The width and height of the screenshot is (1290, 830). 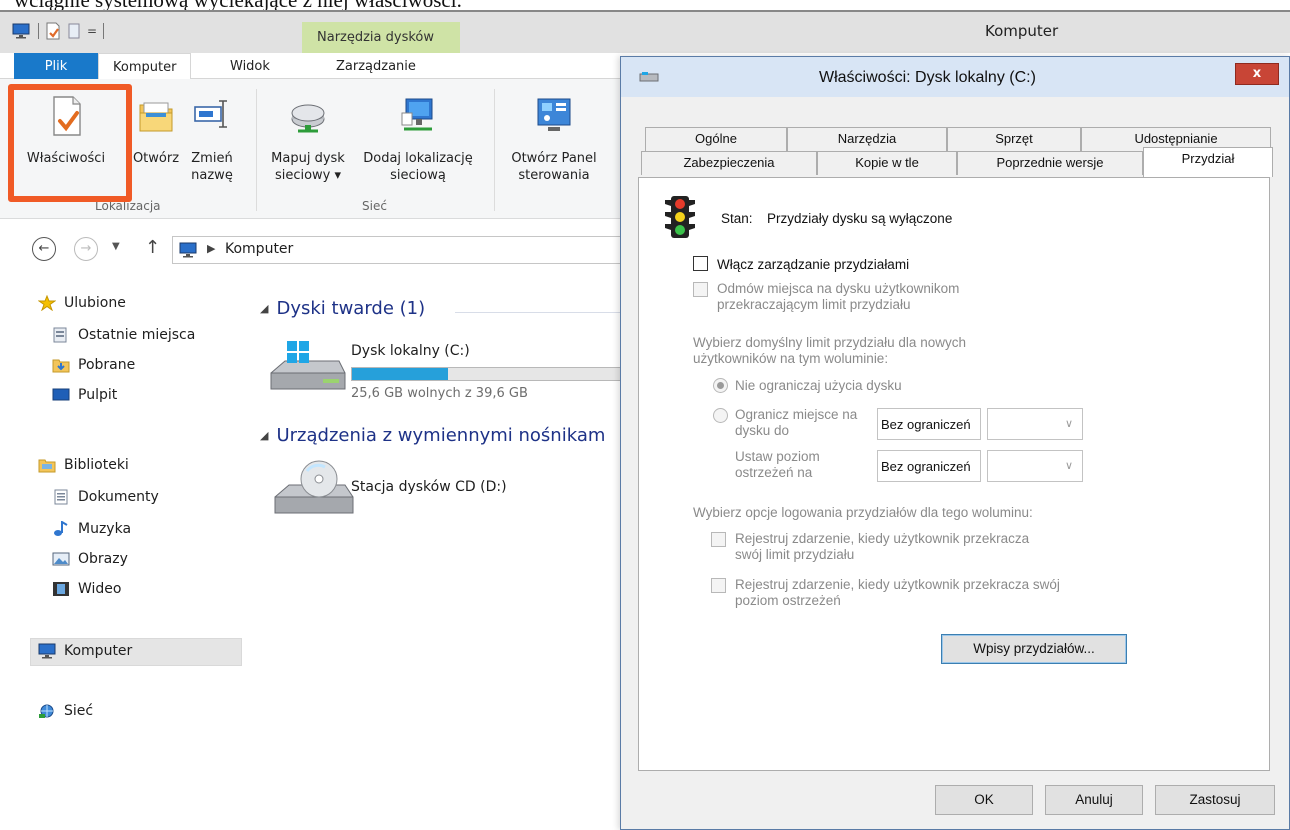 I want to click on warning-label-1: Ustaw poziom, so click(x=777, y=456).